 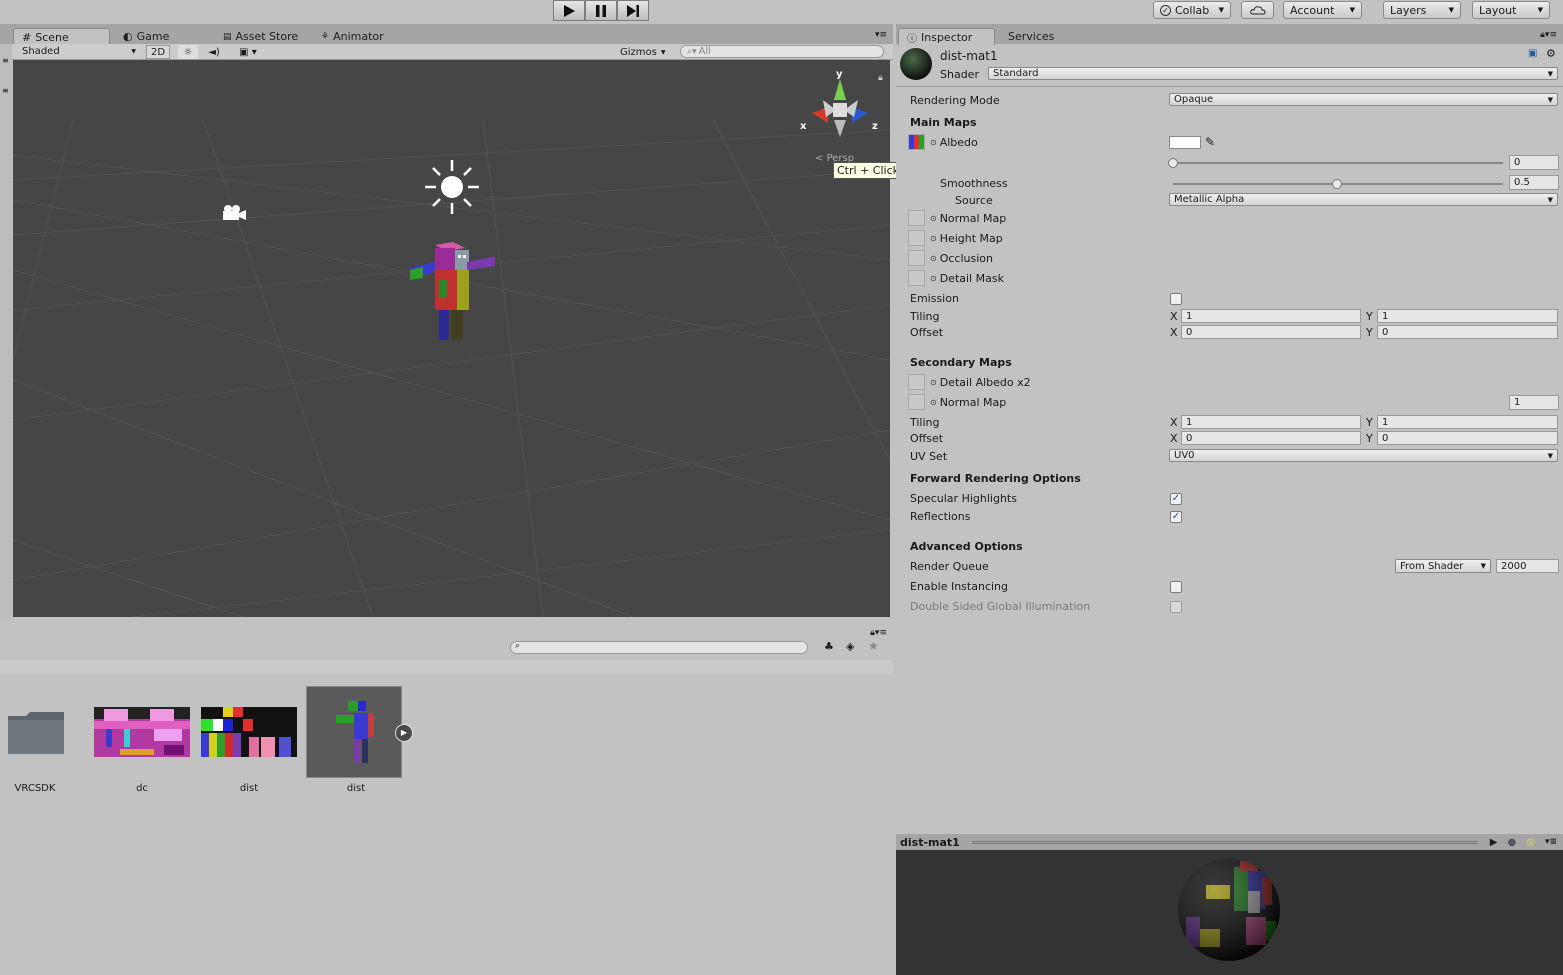 I want to click on cloud-icon, so click(x=1257, y=10).